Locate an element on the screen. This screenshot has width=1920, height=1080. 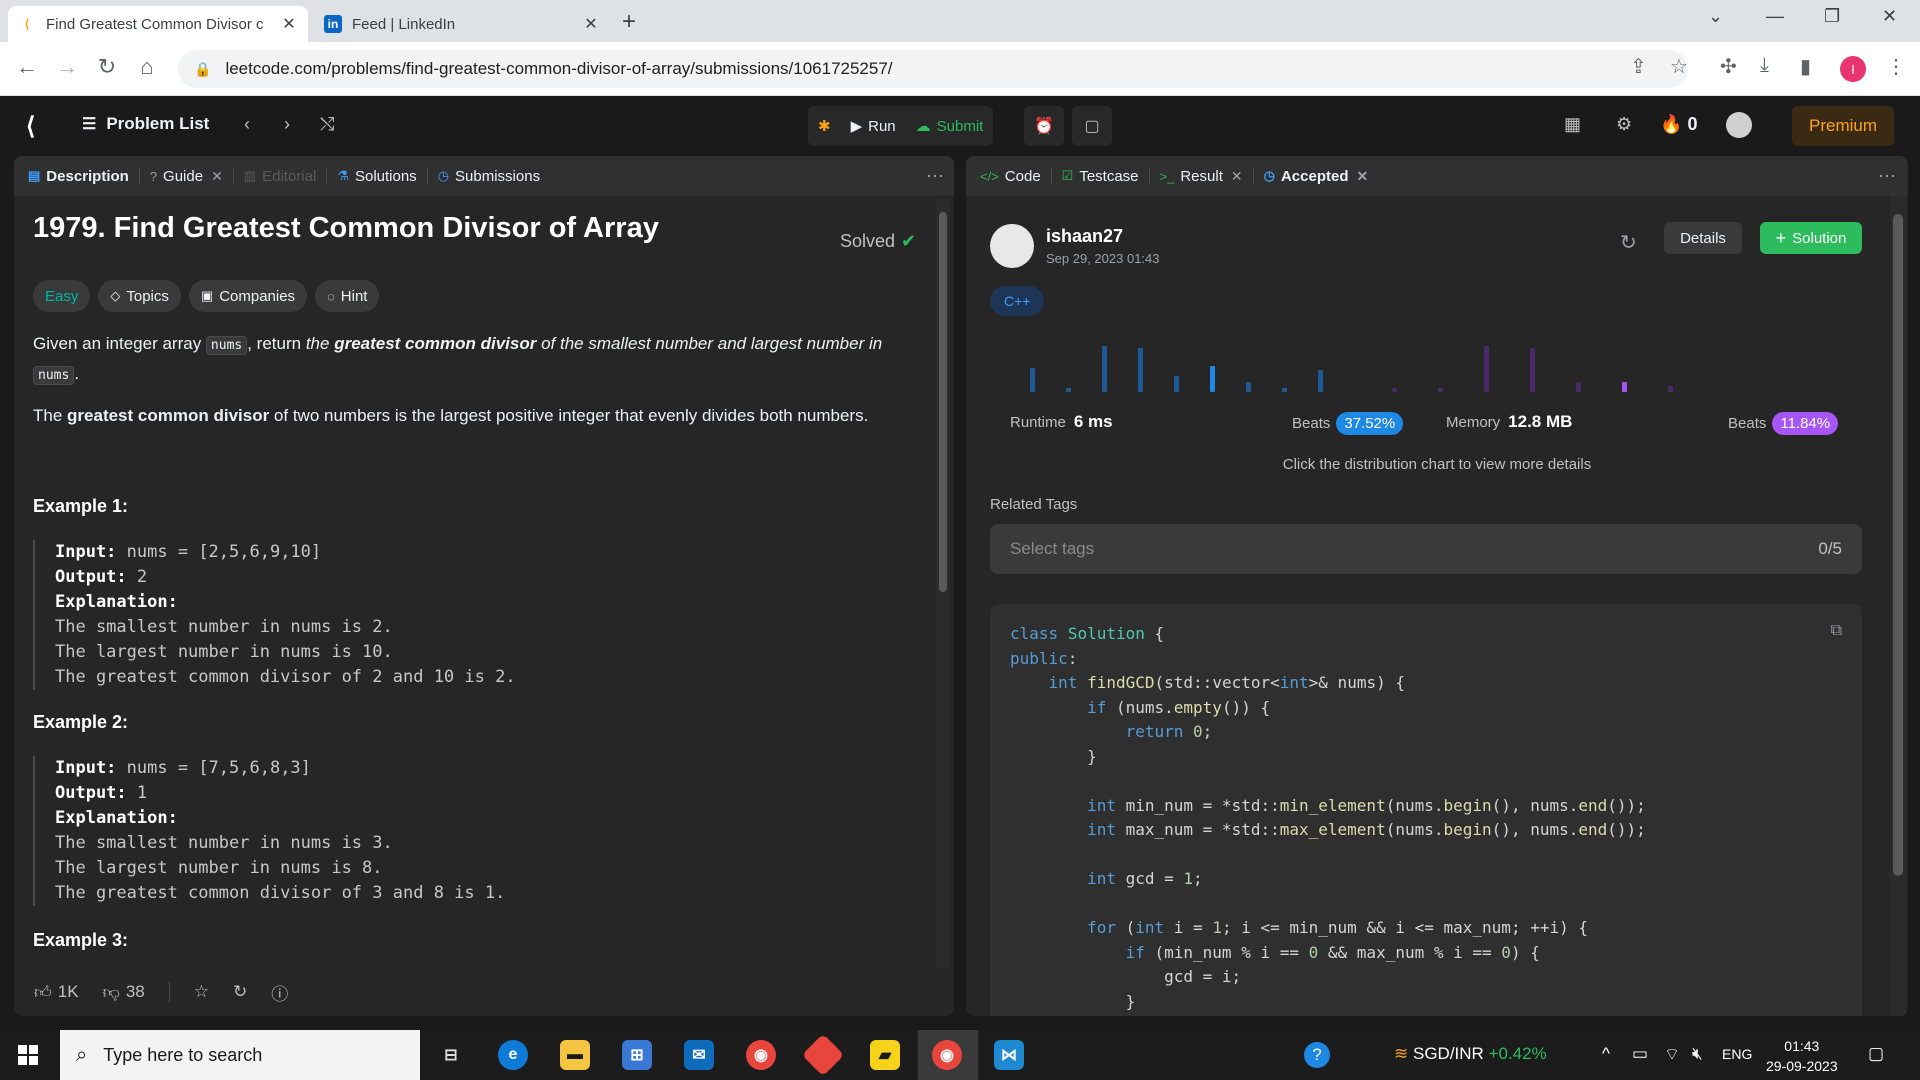
copy-icon: ⧉ is located at coordinates (1836, 631).